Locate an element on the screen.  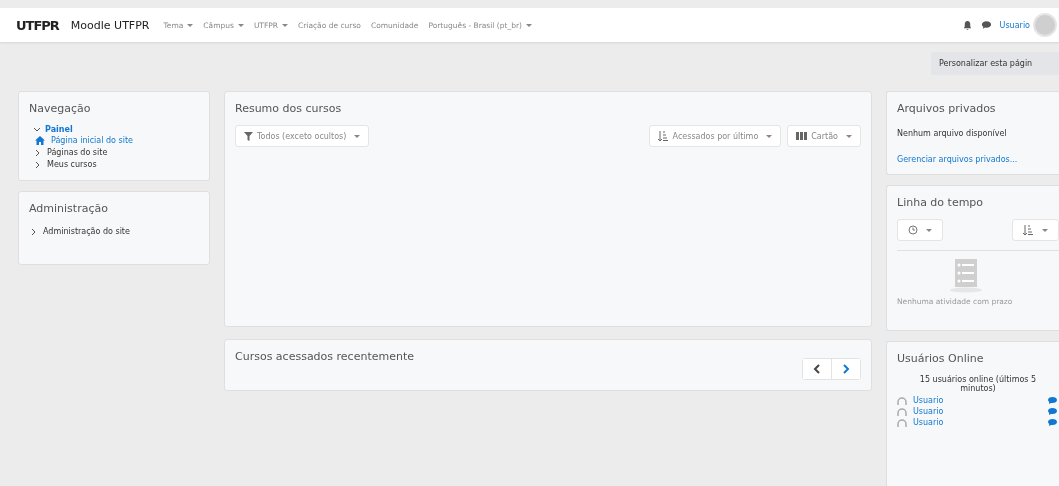
card-title: Linha do tempo is located at coordinates (941, 202).